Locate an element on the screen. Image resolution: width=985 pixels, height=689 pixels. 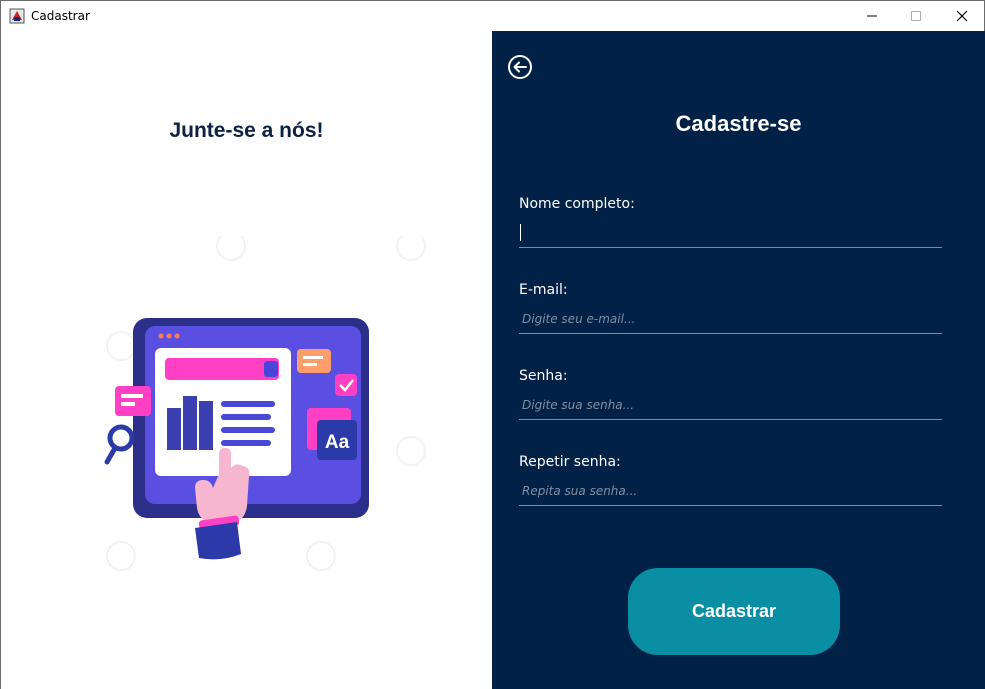
minimize-button is located at coordinates (872, 16).